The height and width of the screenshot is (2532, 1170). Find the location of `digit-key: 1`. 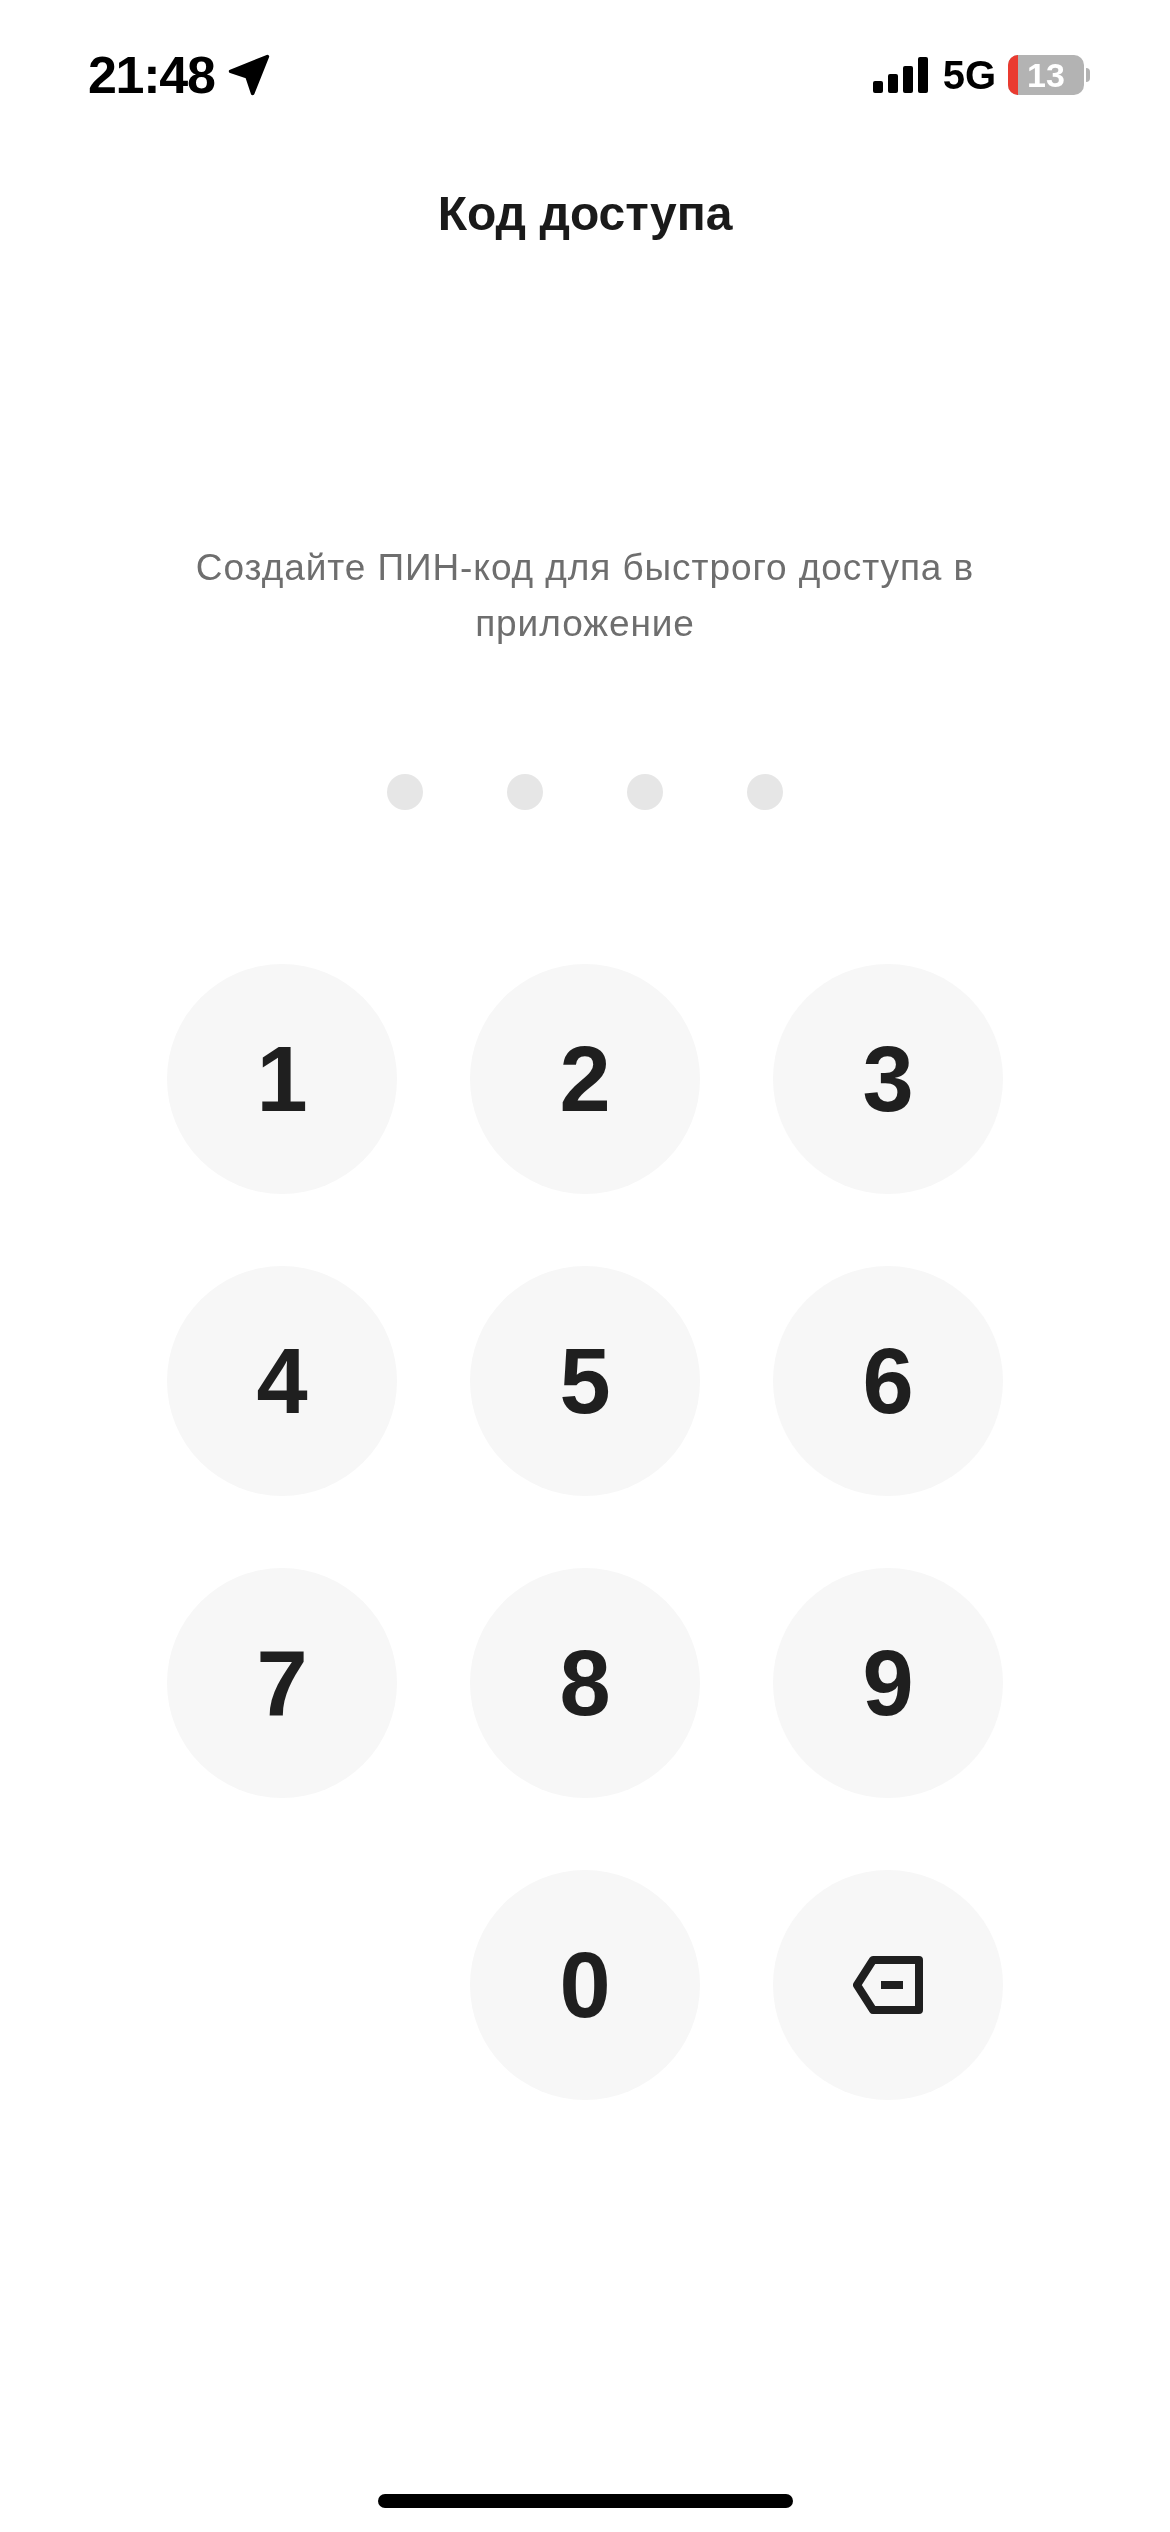

digit-key: 1 is located at coordinates (282, 1079).